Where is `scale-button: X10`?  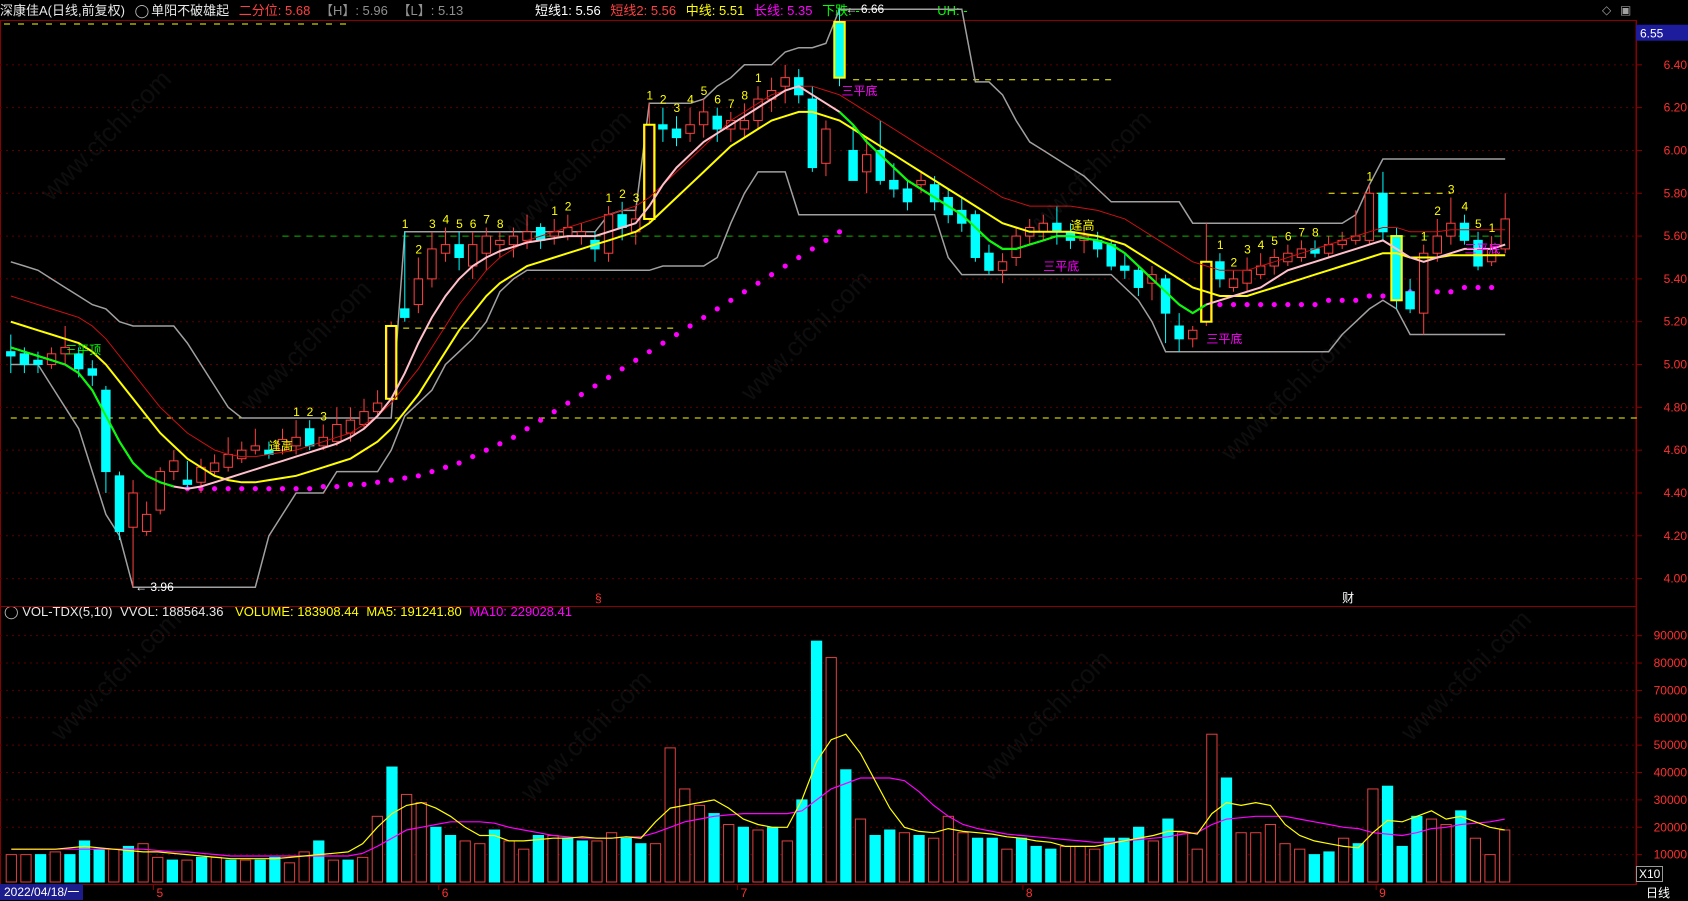
scale-button: X10 is located at coordinates (1650, 874).